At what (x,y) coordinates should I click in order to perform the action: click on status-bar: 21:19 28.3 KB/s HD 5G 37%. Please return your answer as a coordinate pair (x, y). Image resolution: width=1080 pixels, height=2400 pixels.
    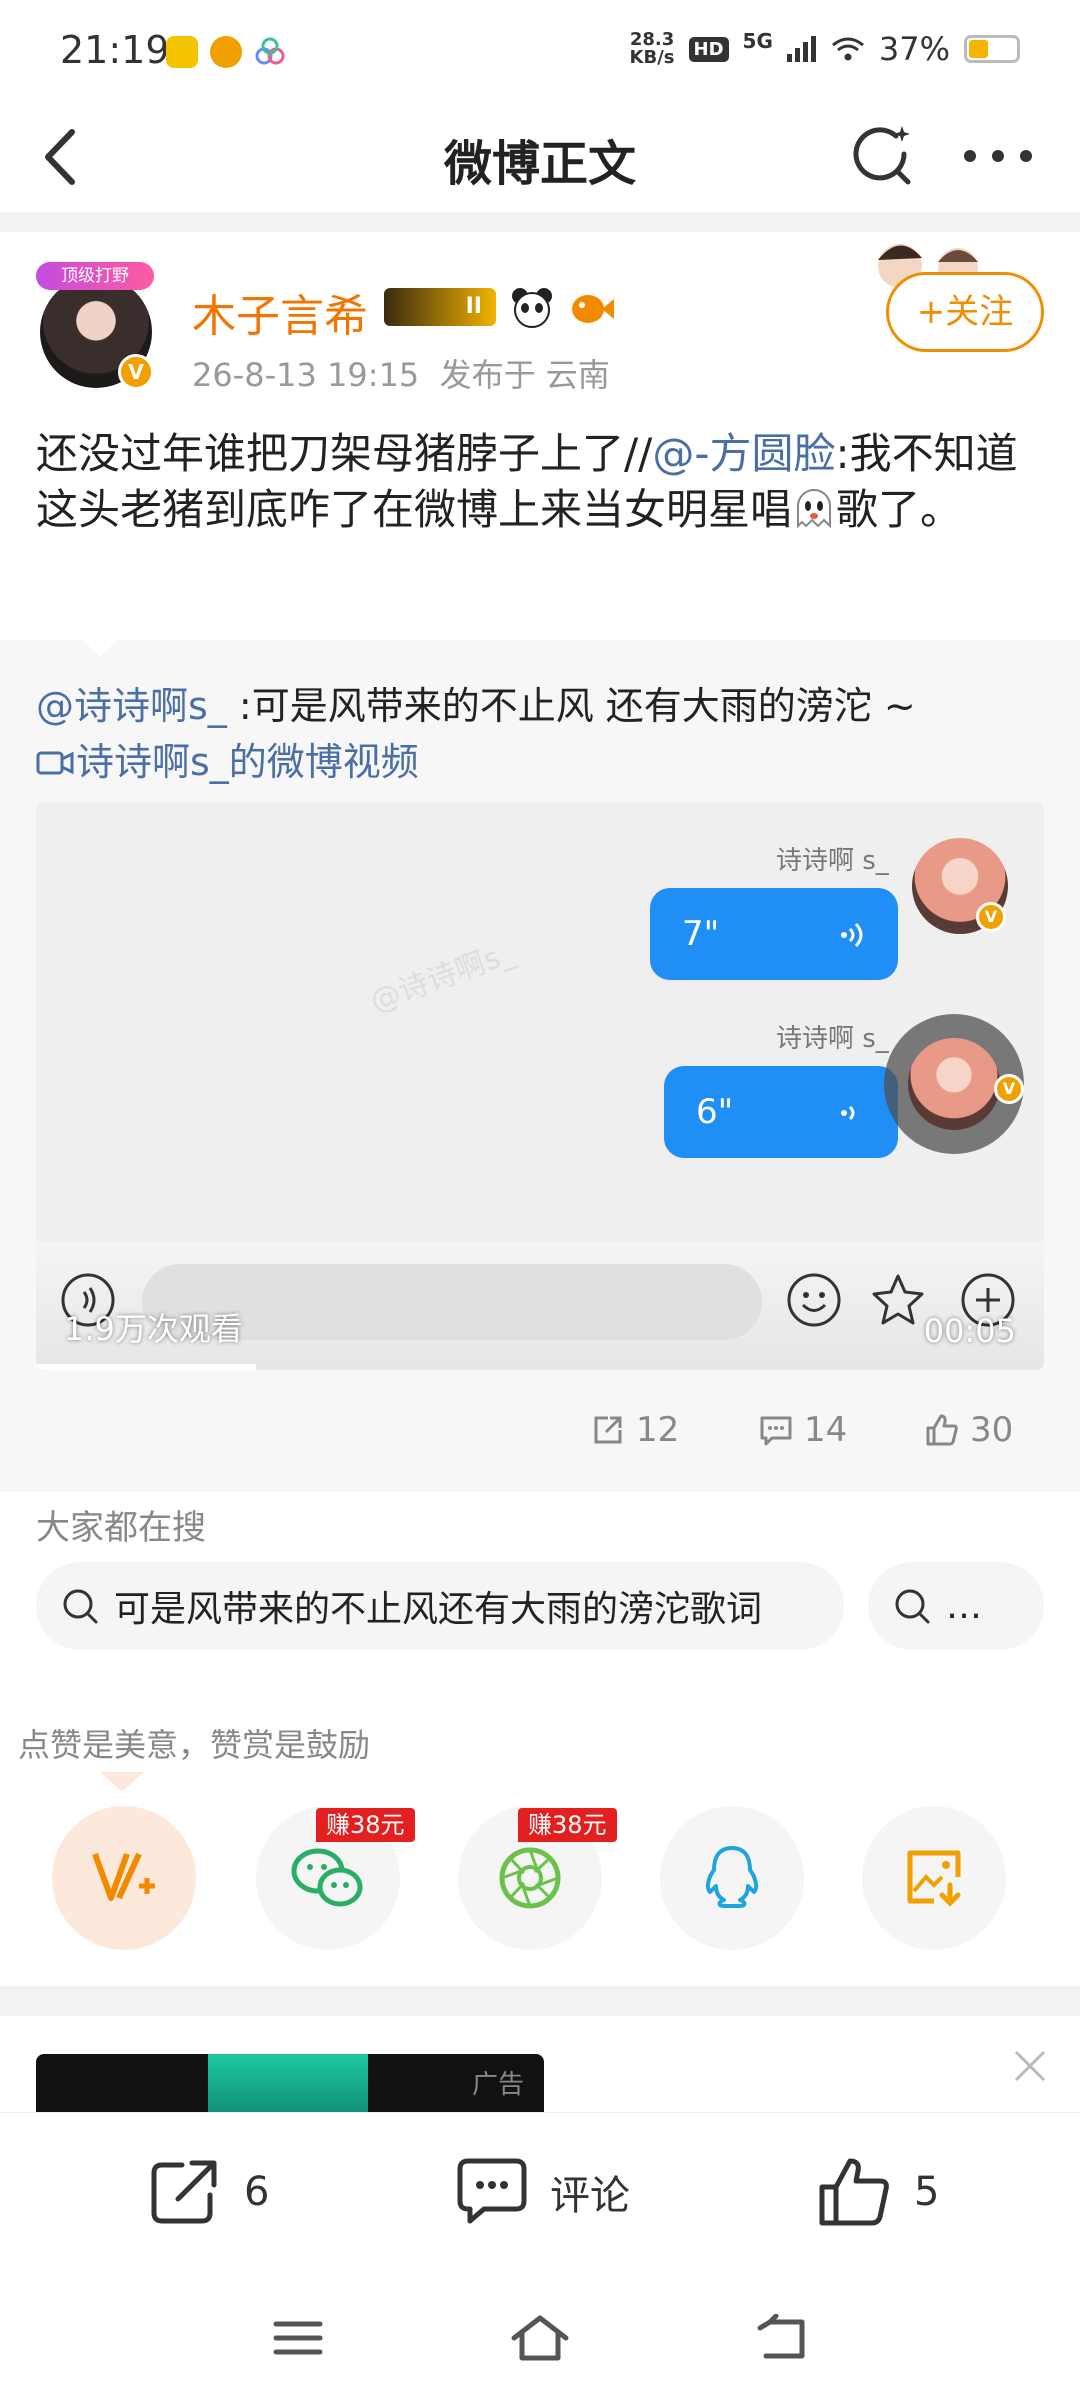
    Looking at the image, I should click on (540, 50).